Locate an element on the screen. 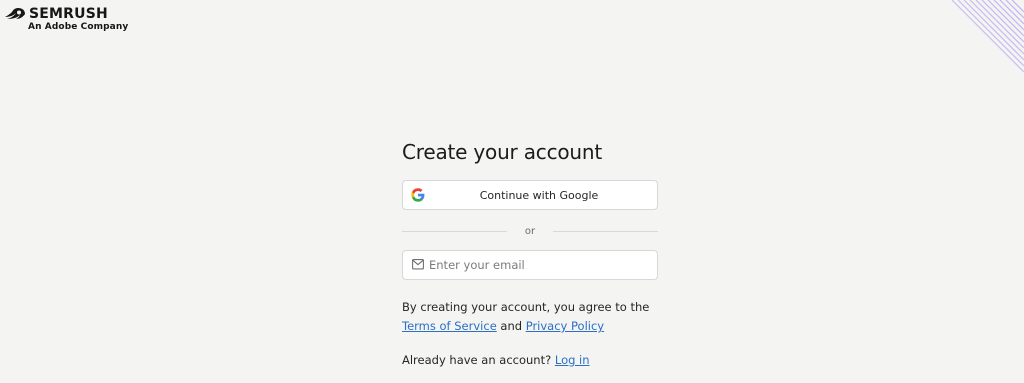 This screenshot has height=383, width=1024. email-field is located at coordinates (530, 265).